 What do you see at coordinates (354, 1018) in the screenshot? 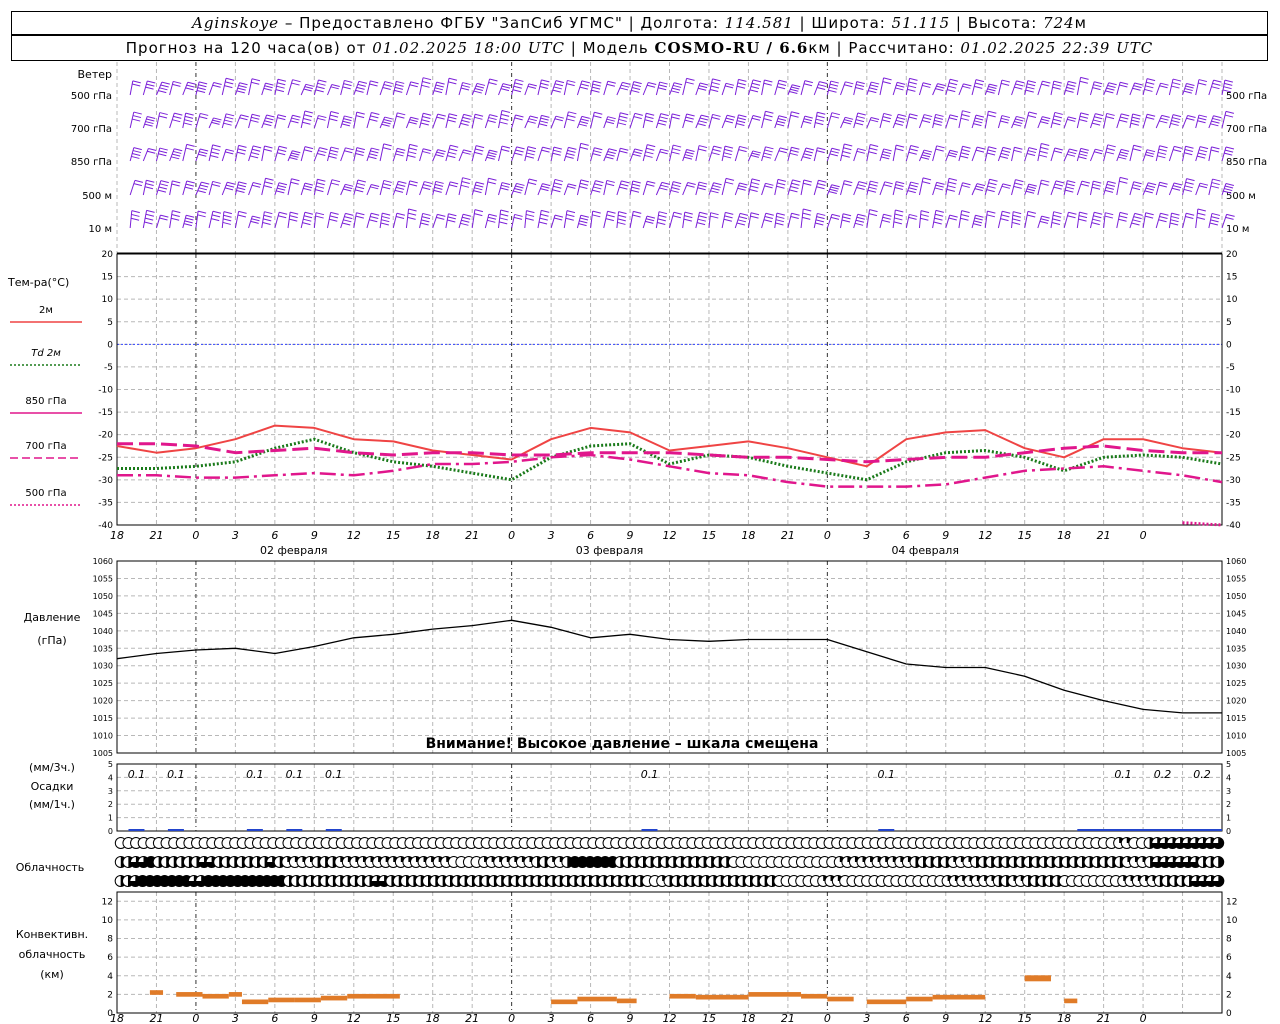
I see `hour-tick-label-bottom: 12` at bounding box center [354, 1018].